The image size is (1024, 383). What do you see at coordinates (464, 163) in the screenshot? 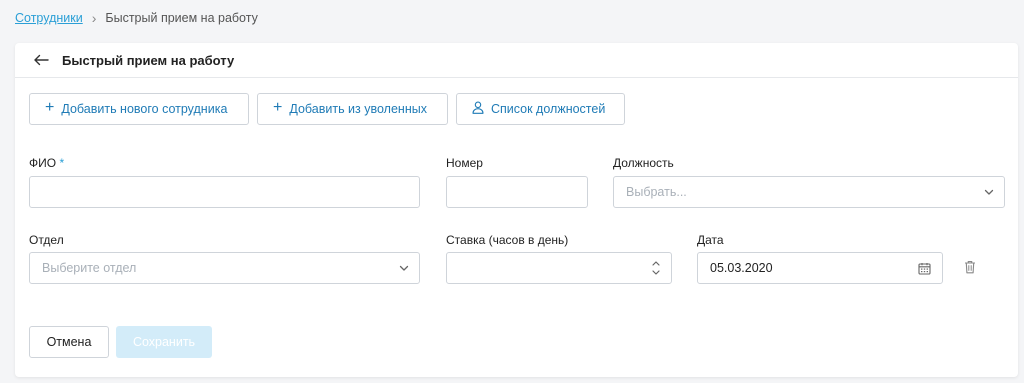
I see `number-label: Номер` at bounding box center [464, 163].